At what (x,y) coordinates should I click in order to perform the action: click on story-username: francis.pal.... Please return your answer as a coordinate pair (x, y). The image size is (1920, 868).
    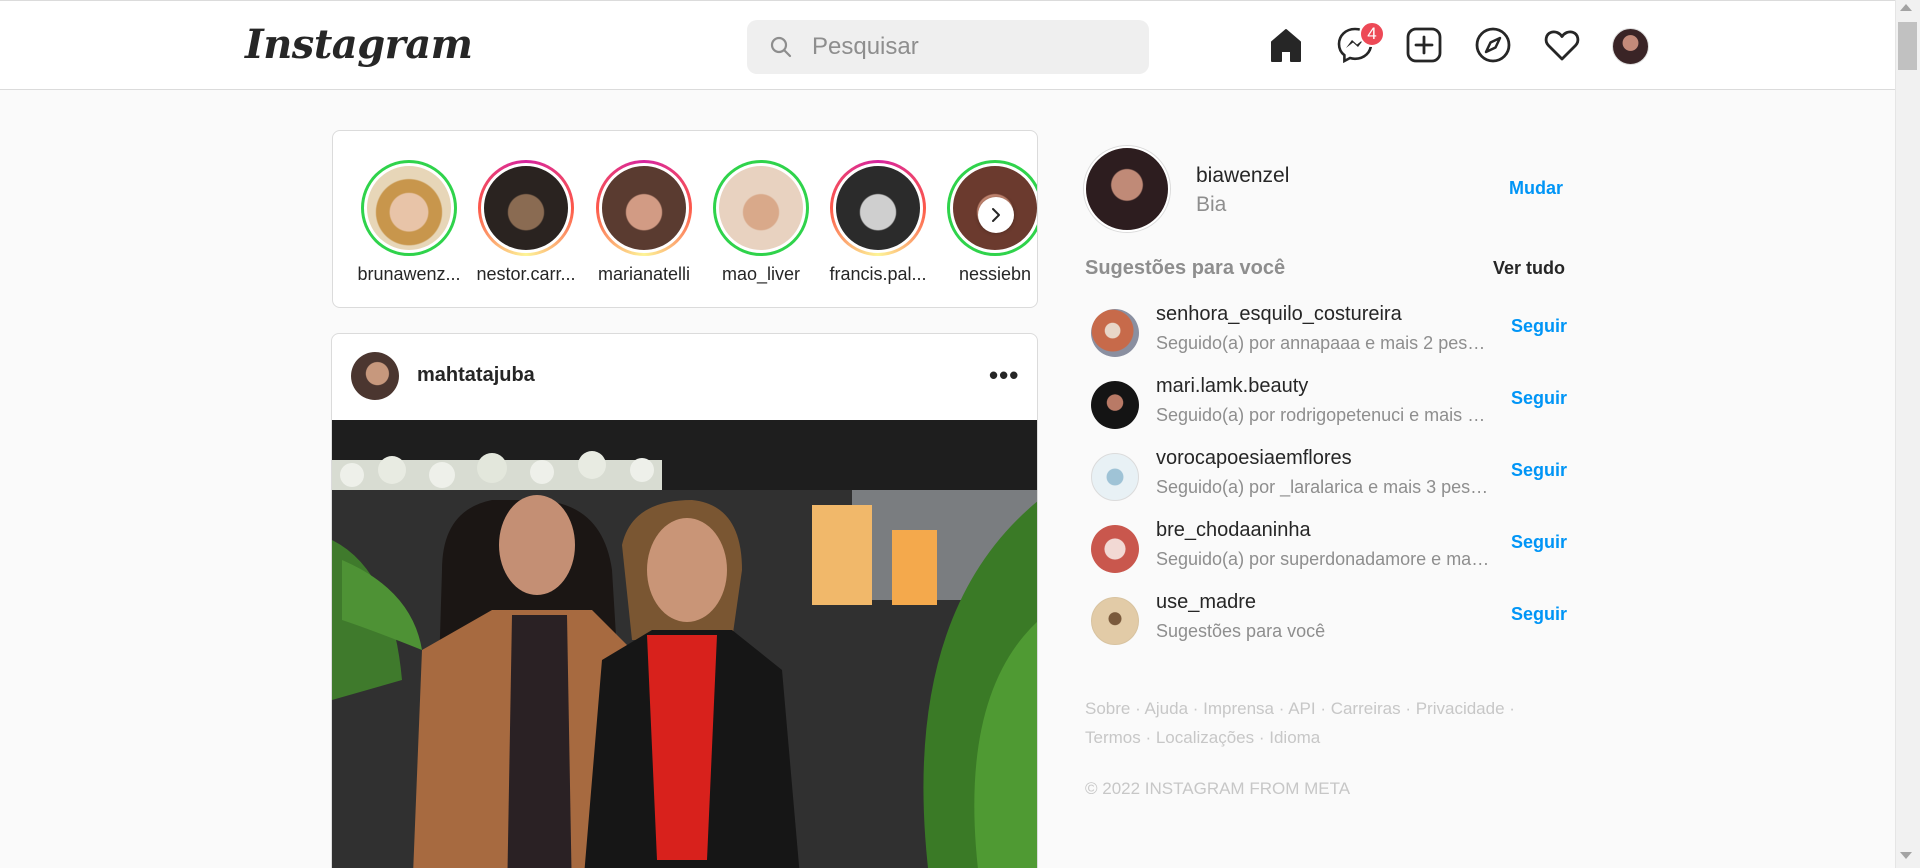
    Looking at the image, I should click on (878, 274).